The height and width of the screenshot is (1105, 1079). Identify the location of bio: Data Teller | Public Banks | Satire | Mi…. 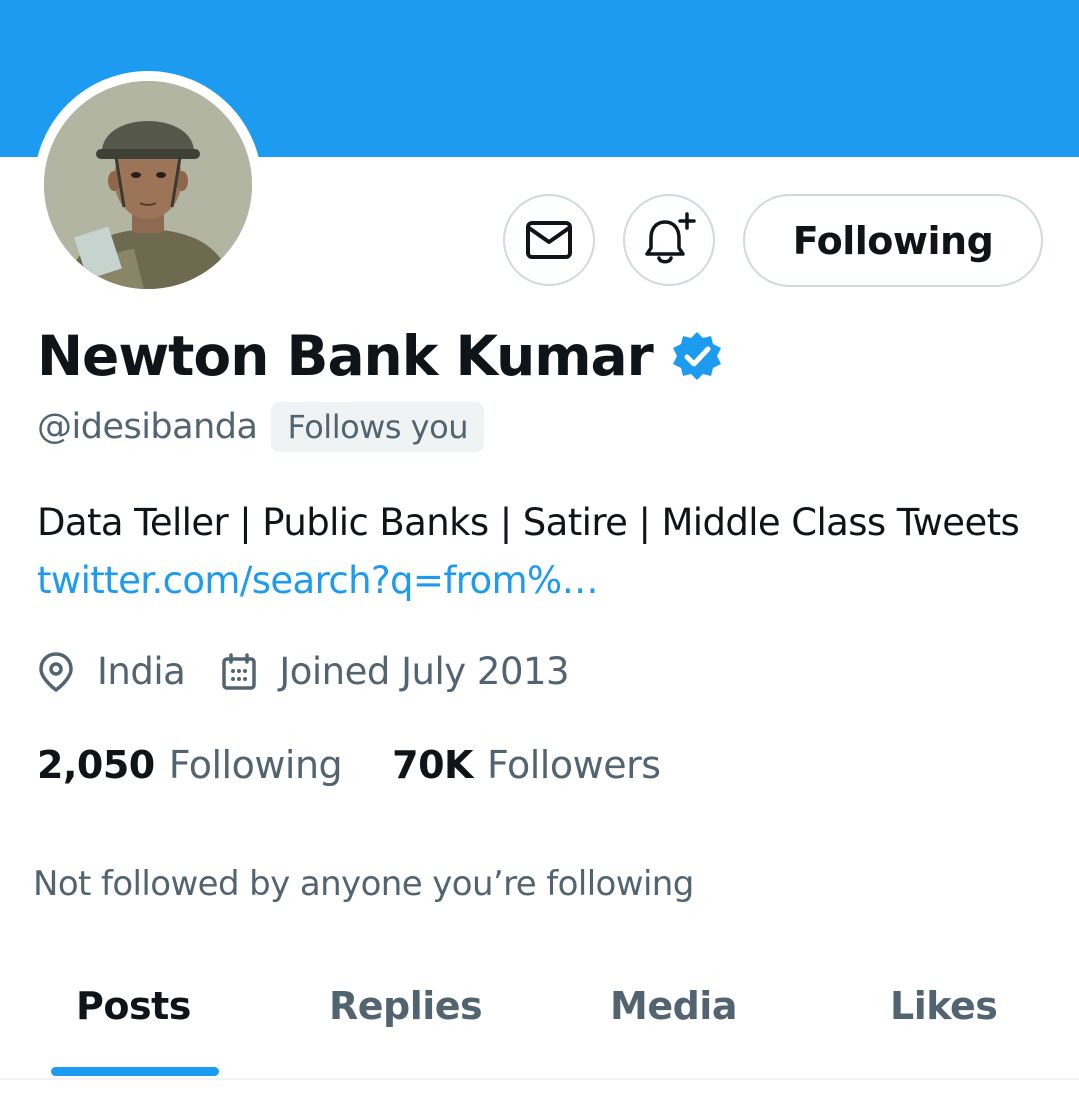
(537, 552).